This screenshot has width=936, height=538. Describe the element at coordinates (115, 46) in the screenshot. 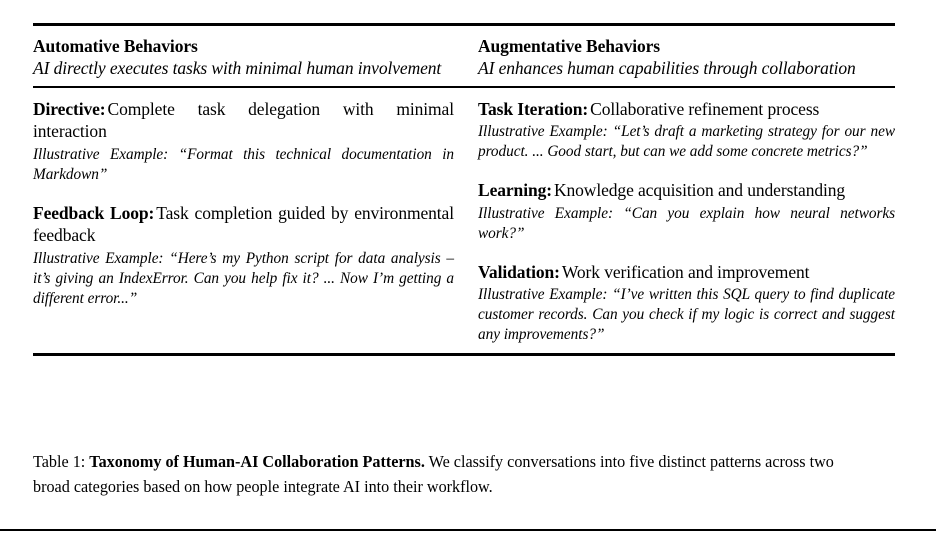

I see `category-title-automative: Automative Behaviors` at that location.